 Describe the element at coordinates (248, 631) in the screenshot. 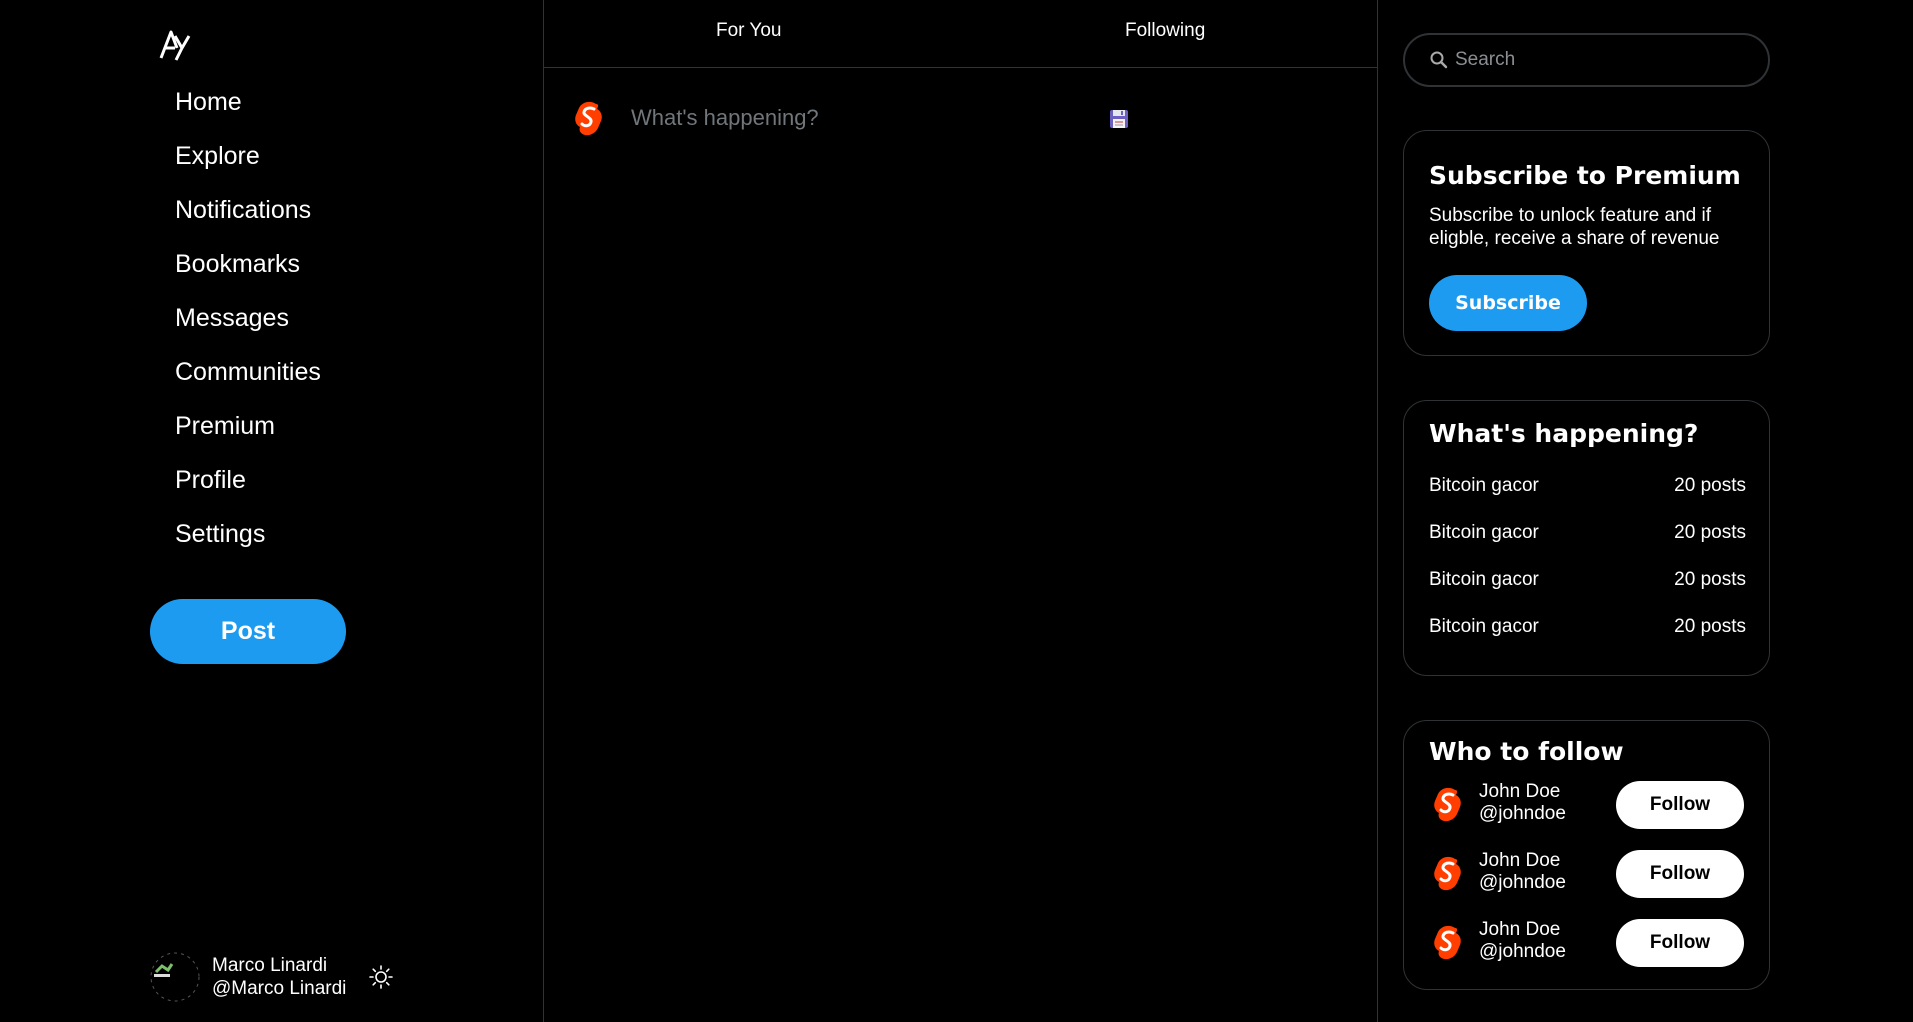

I see `post-button: Post` at that location.